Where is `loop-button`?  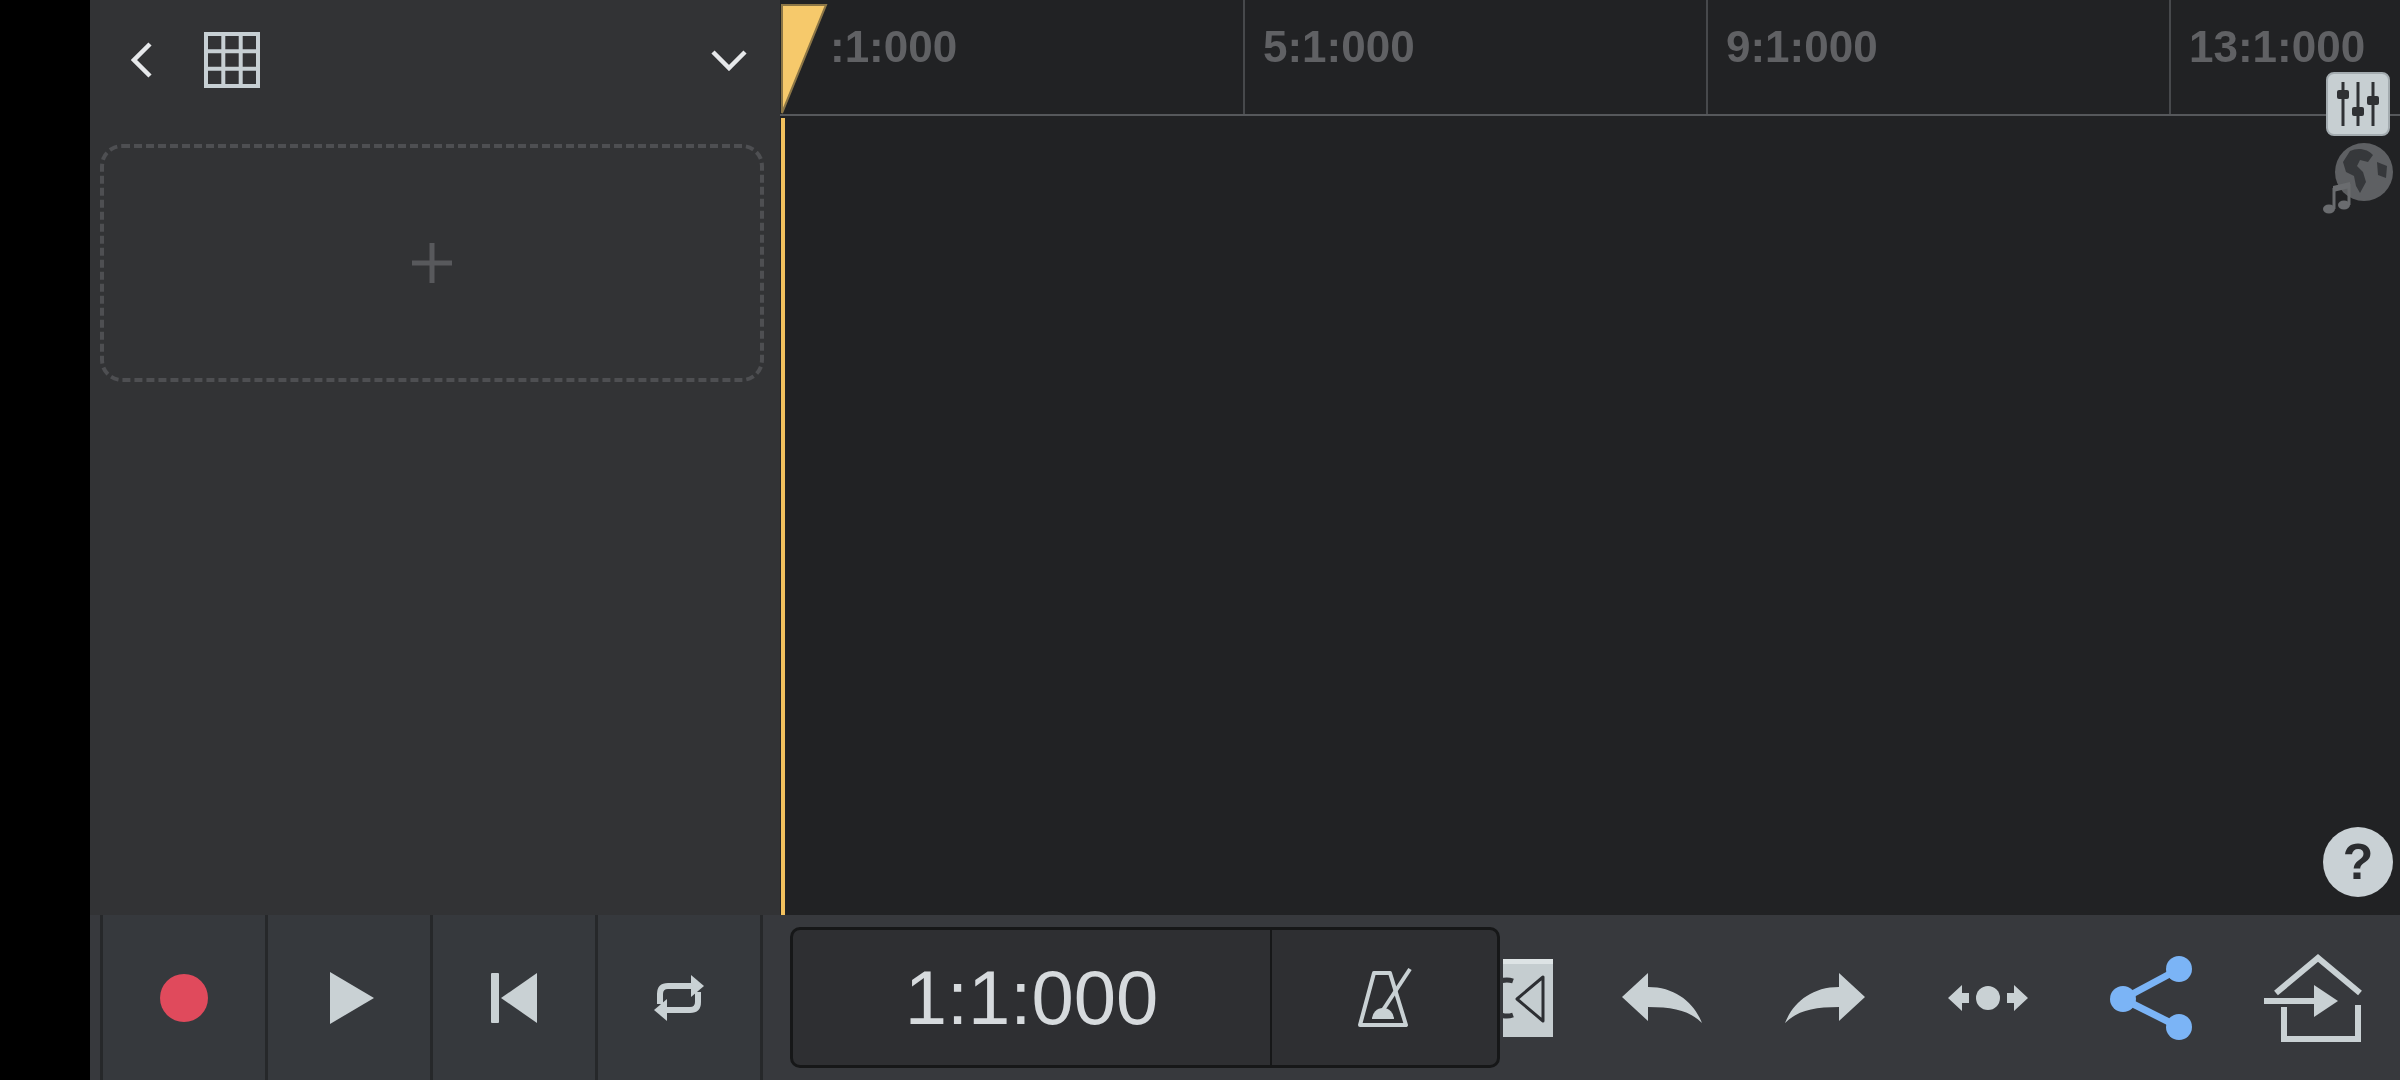
loop-button is located at coordinates (679, 997).